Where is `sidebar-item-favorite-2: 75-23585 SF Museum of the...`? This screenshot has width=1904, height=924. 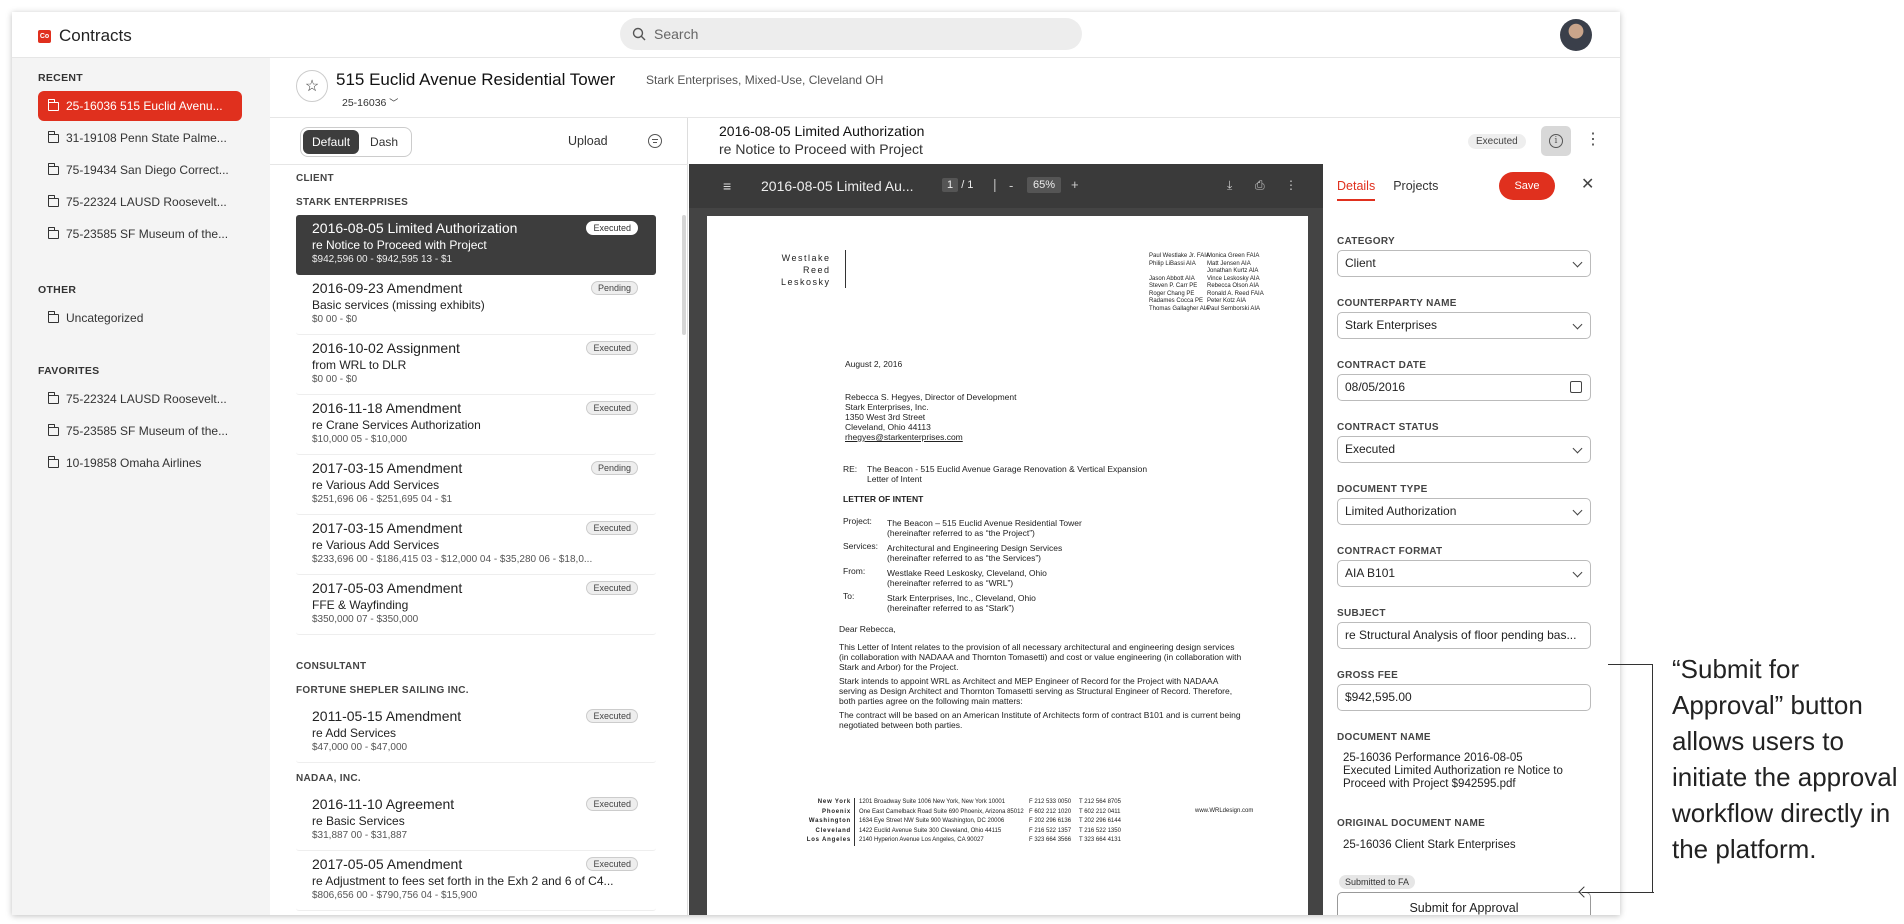
sidebar-item-favorite-2: 75-23585 SF Museum of the... is located at coordinates (140, 431).